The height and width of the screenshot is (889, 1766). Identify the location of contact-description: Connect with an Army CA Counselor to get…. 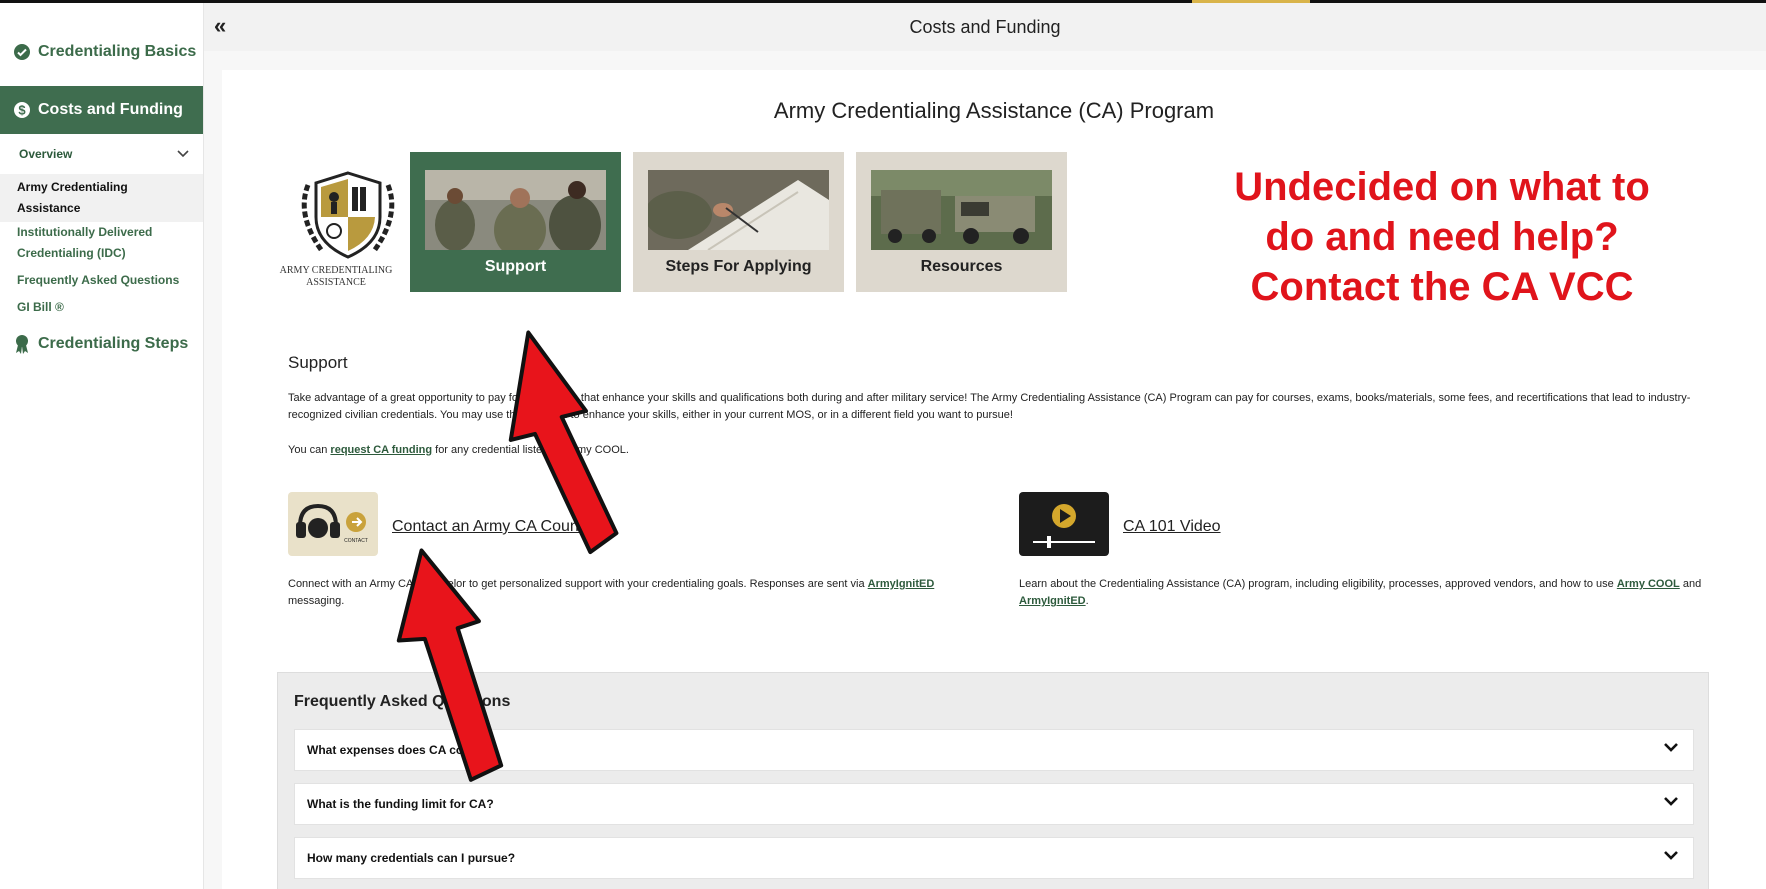
(613, 593).